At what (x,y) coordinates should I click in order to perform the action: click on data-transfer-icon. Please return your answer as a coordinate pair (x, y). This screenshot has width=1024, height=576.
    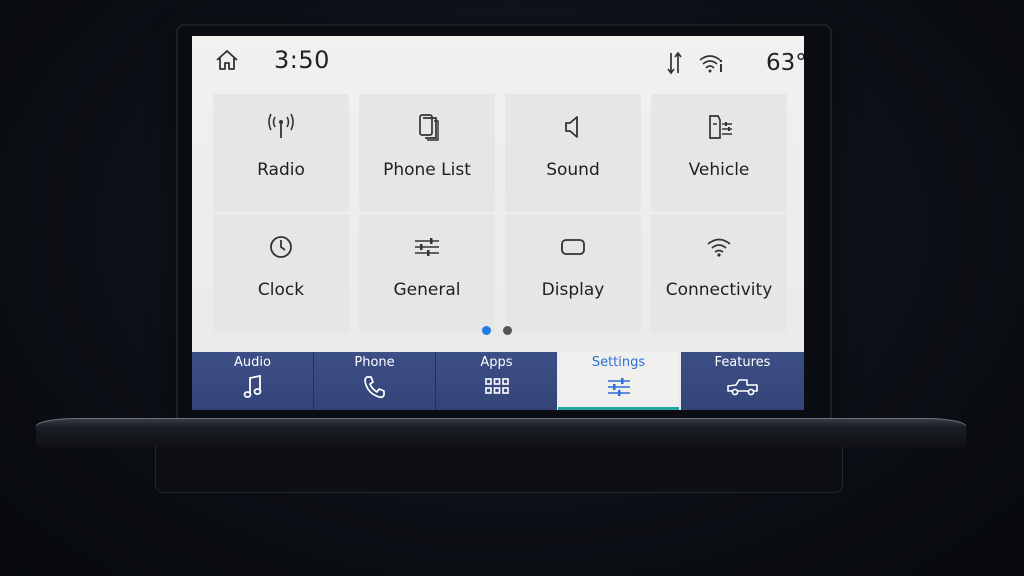
    Looking at the image, I should click on (674, 63).